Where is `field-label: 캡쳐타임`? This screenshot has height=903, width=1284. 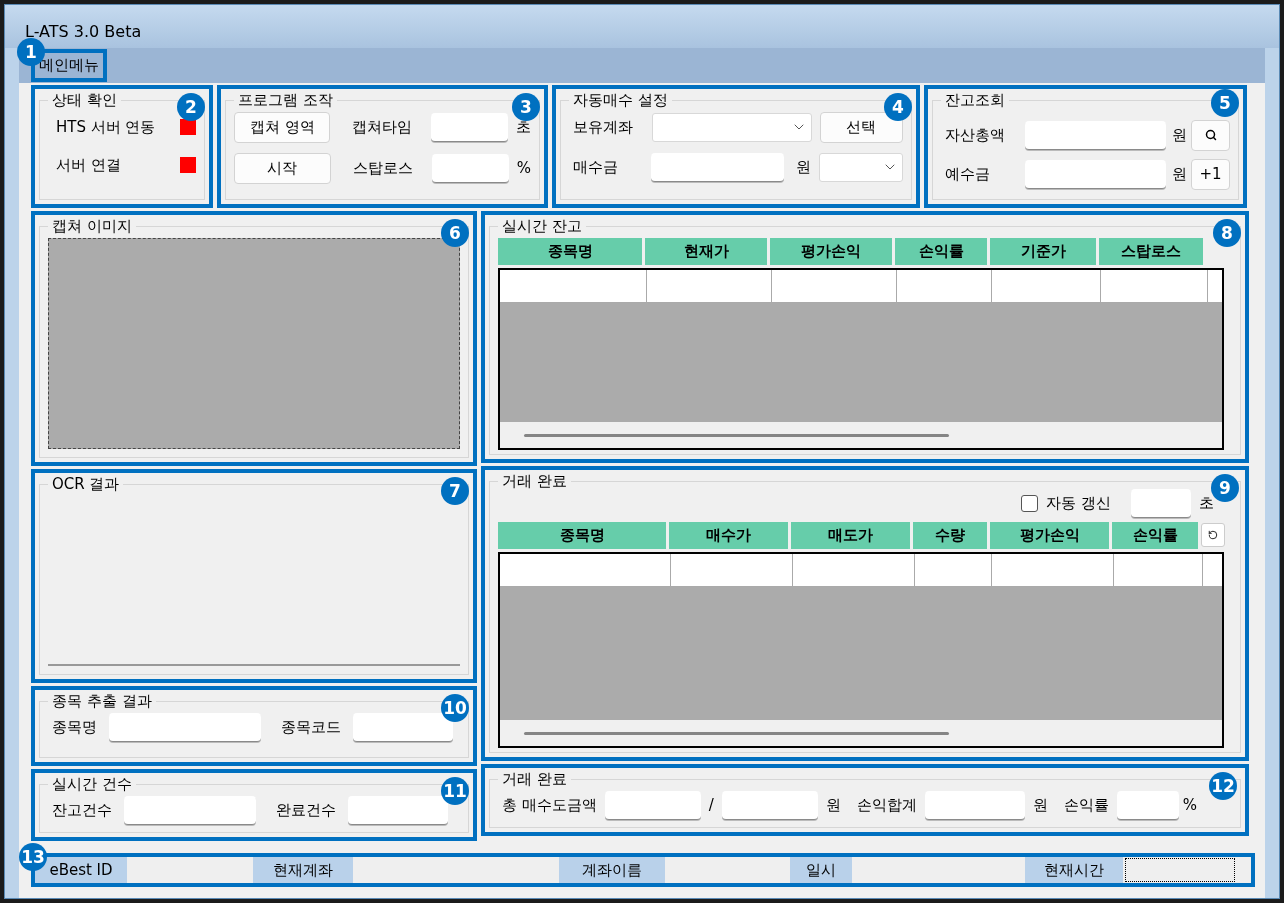
field-label: 캡쳐타임 is located at coordinates (383, 127).